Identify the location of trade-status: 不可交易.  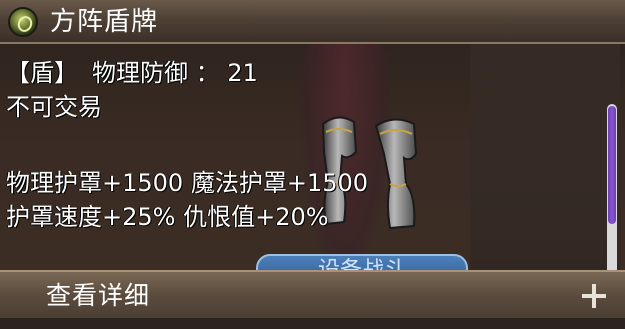
(54, 107).